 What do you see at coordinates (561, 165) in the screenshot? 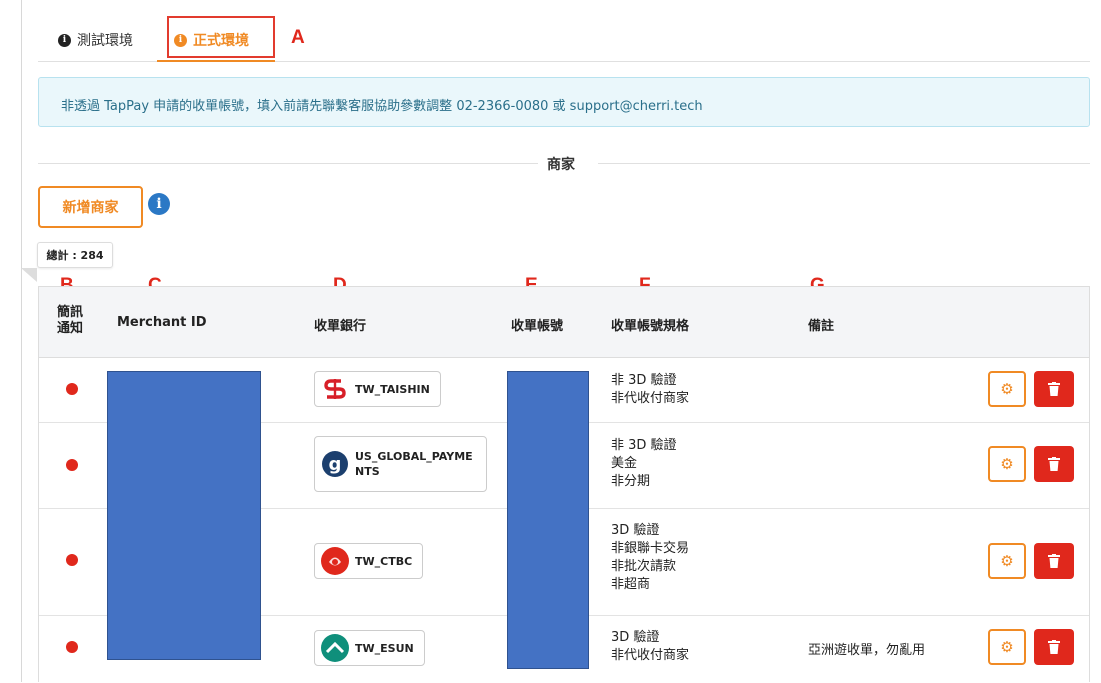
I see `section-title: 商家` at bounding box center [561, 165].